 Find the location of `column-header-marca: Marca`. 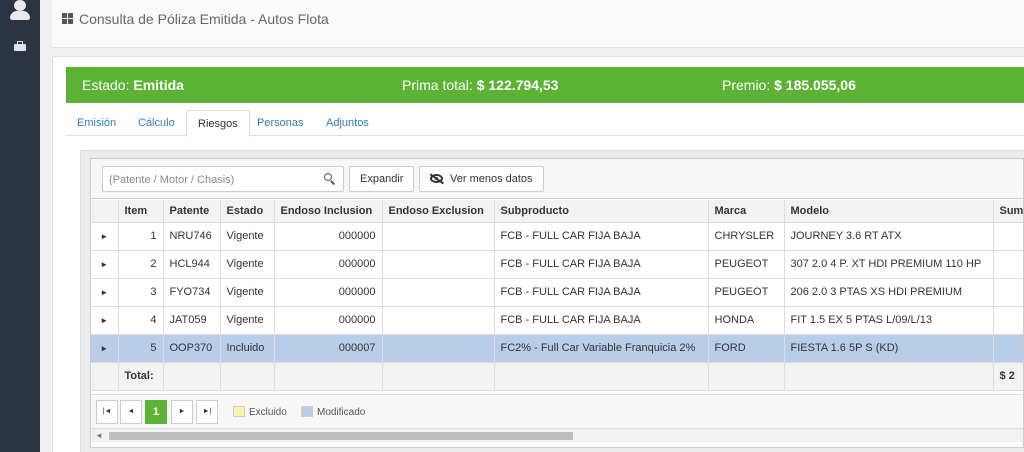

column-header-marca: Marca is located at coordinates (746, 211).